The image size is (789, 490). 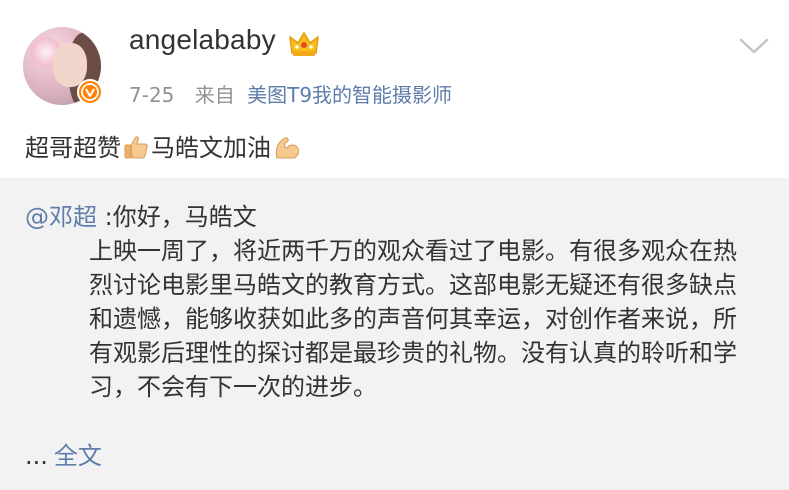 What do you see at coordinates (287, 148) in the screenshot?
I see `flexed-biceps-emoji` at bounding box center [287, 148].